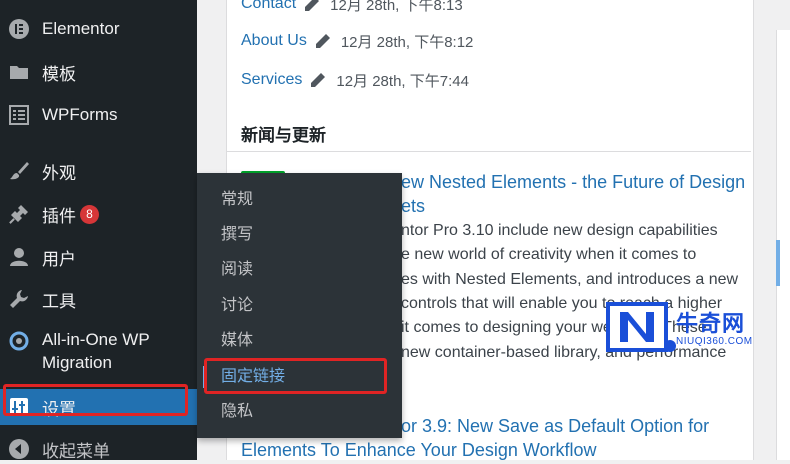  I want to click on page-date: 12月 28th, 下午8:13, so click(396, 7).